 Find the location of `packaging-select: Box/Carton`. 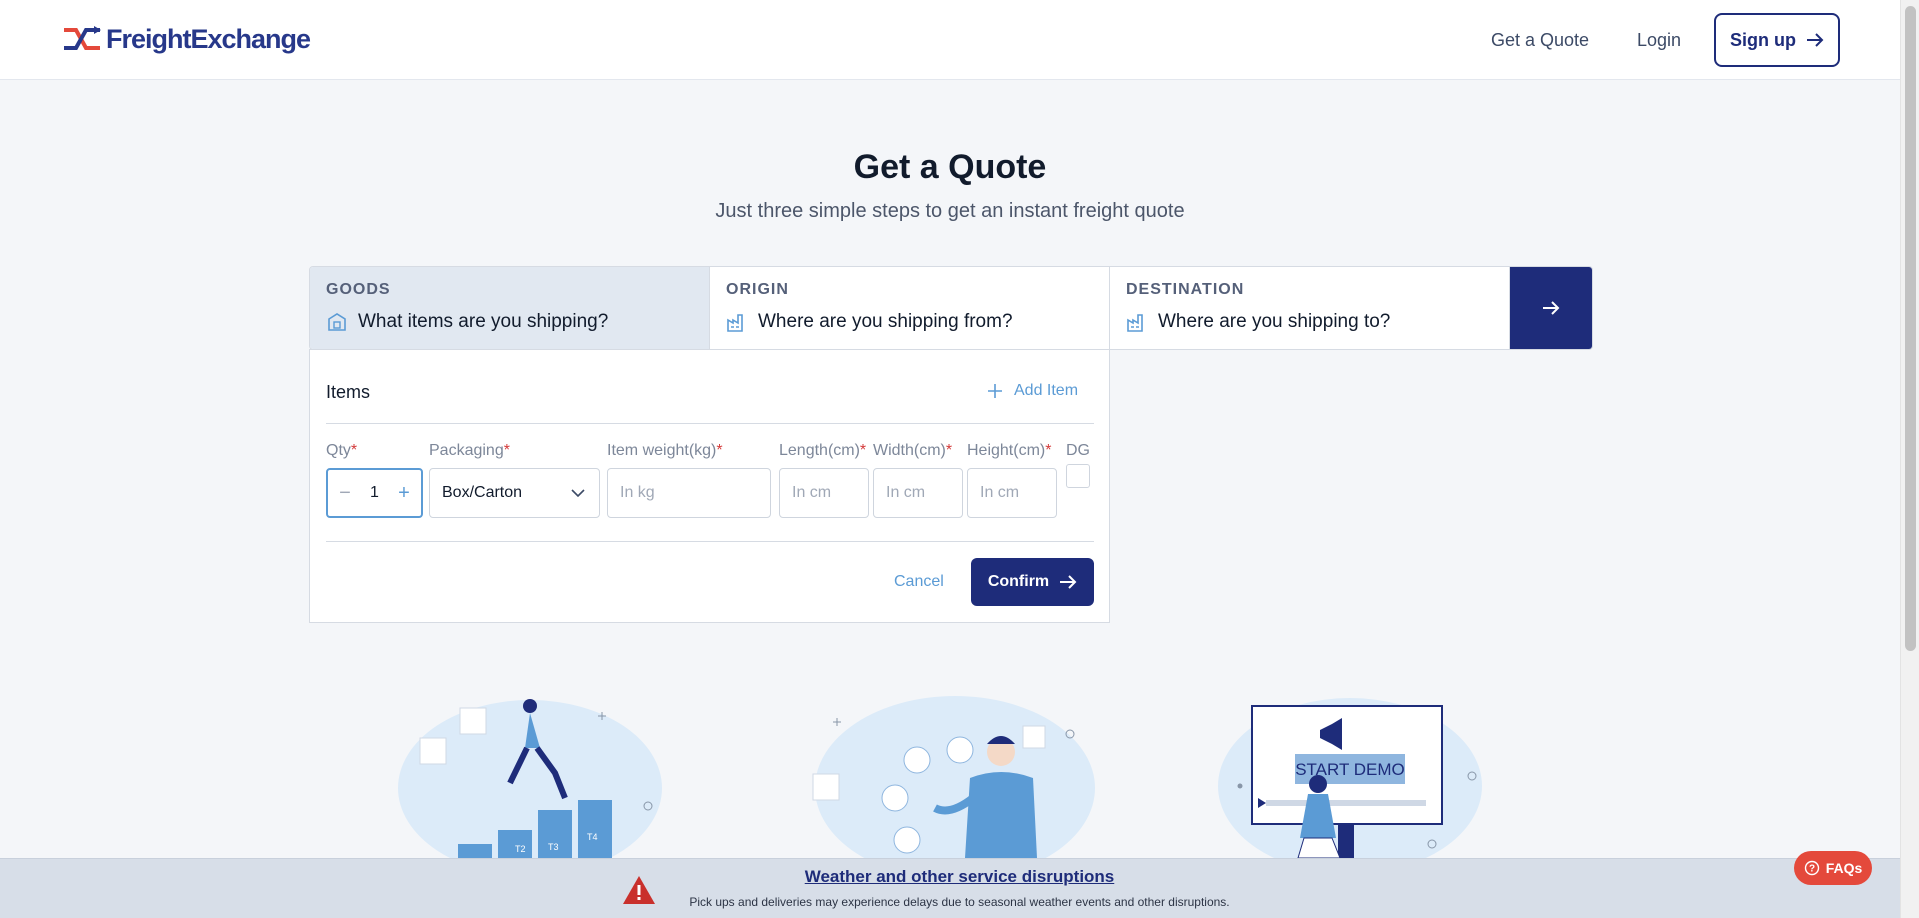

packaging-select: Box/Carton is located at coordinates (514, 493).